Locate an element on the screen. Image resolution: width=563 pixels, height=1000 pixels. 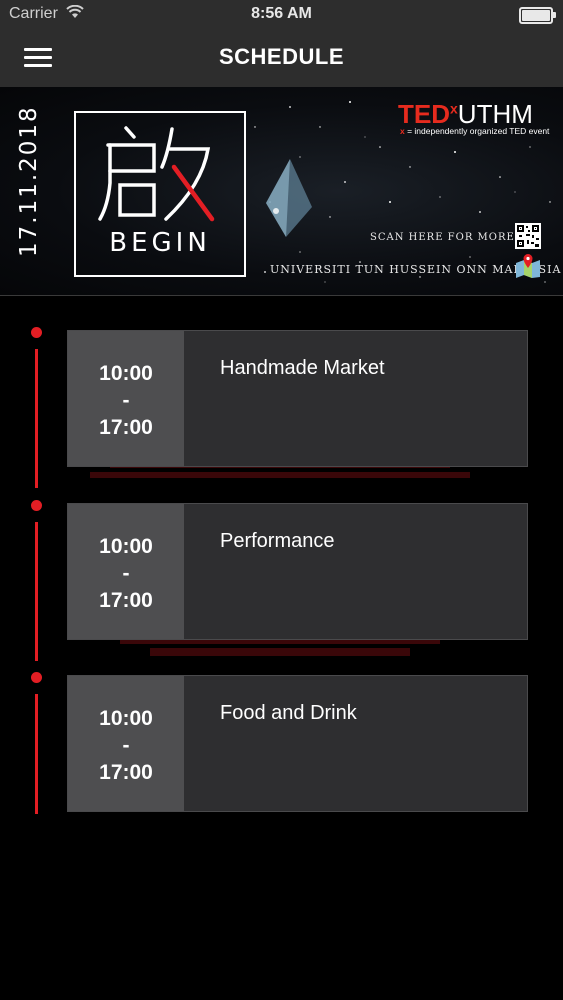
crystal-graphic is located at coordinates (289, 198).